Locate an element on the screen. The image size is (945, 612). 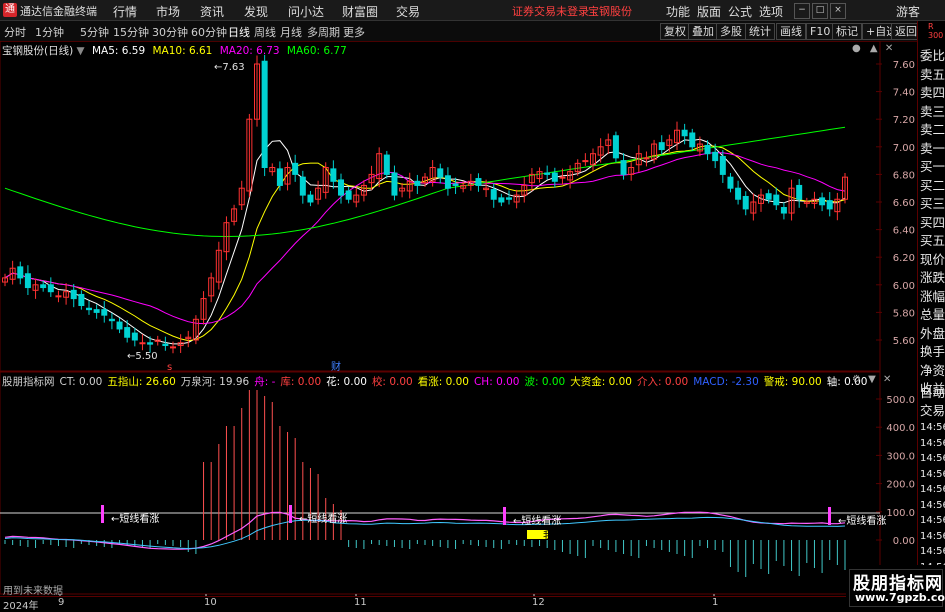
menu-shichang: 市场 is located at coordinates (168, 11).